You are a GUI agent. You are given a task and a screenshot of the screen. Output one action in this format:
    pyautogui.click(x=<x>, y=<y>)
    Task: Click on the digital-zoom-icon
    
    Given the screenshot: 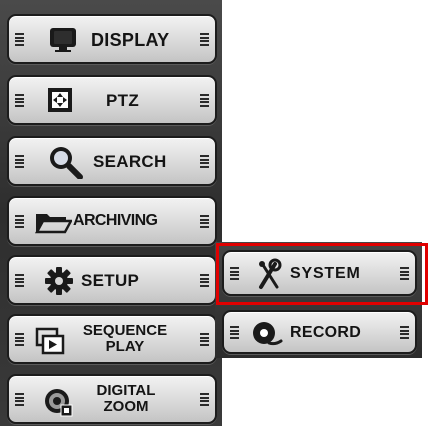 What is the action you would take?
    pyautogui.click(x=58, y=402)
    